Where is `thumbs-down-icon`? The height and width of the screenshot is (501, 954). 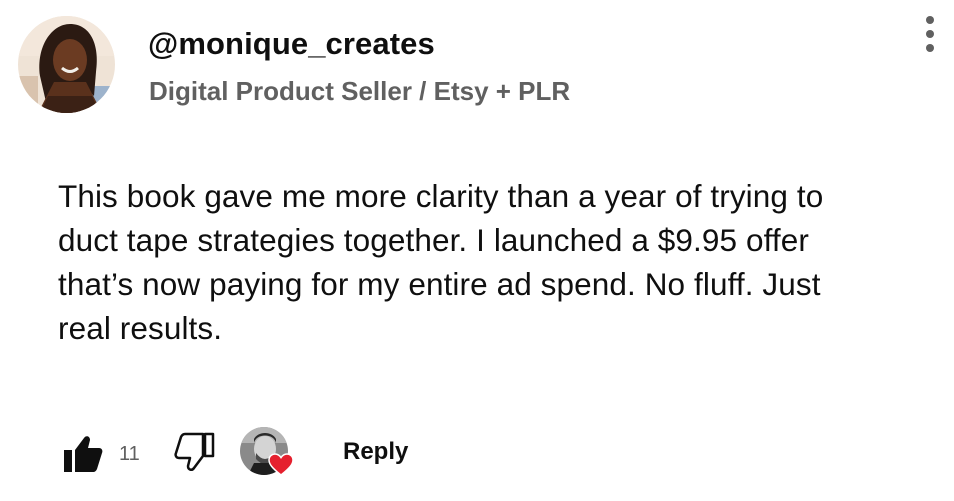
thumbs-down-icon is located at coordinates (194, 451).